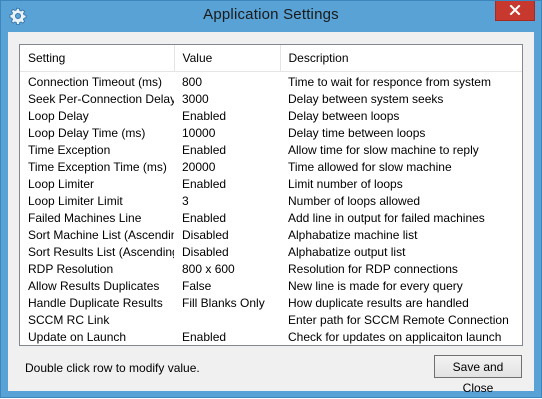 The height and width of the screenshot is (399, 542). What do you see at coordinates (370, 167) in the screenshot?
I see `cell-description: Time allowed for slow machine` at bounding box center [370, 167].